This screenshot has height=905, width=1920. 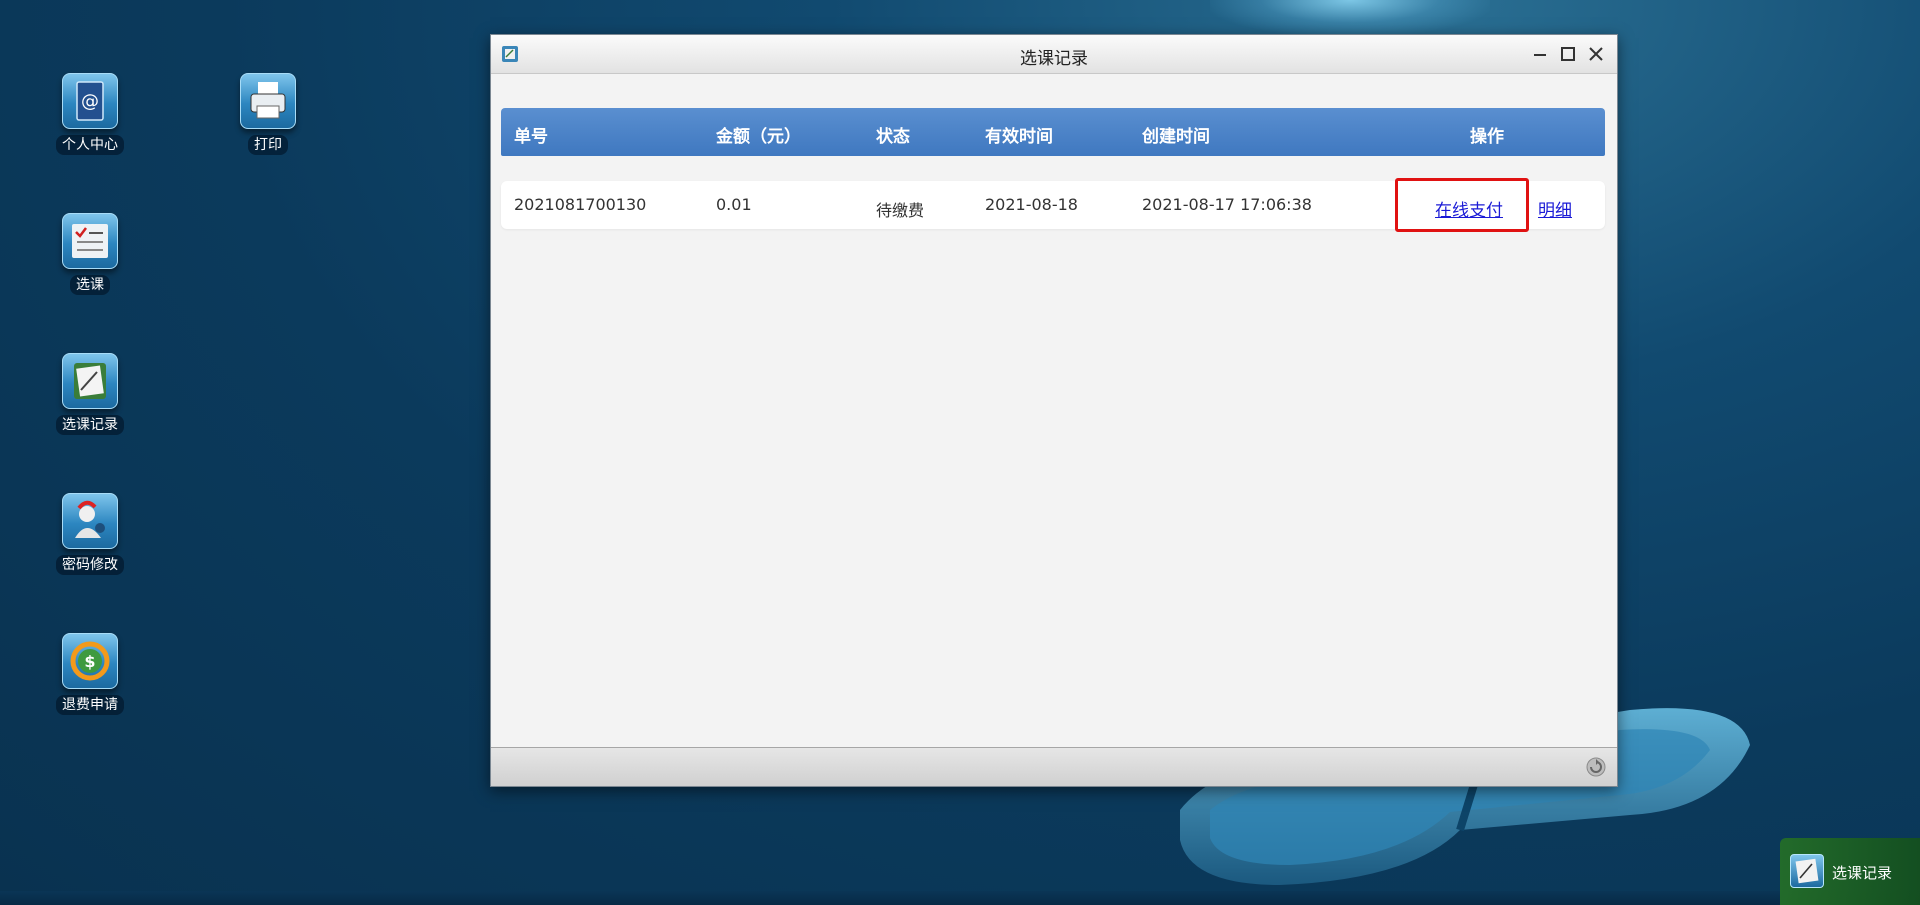 I want to click on details-link: 明细, so click(x=1555, y=208).